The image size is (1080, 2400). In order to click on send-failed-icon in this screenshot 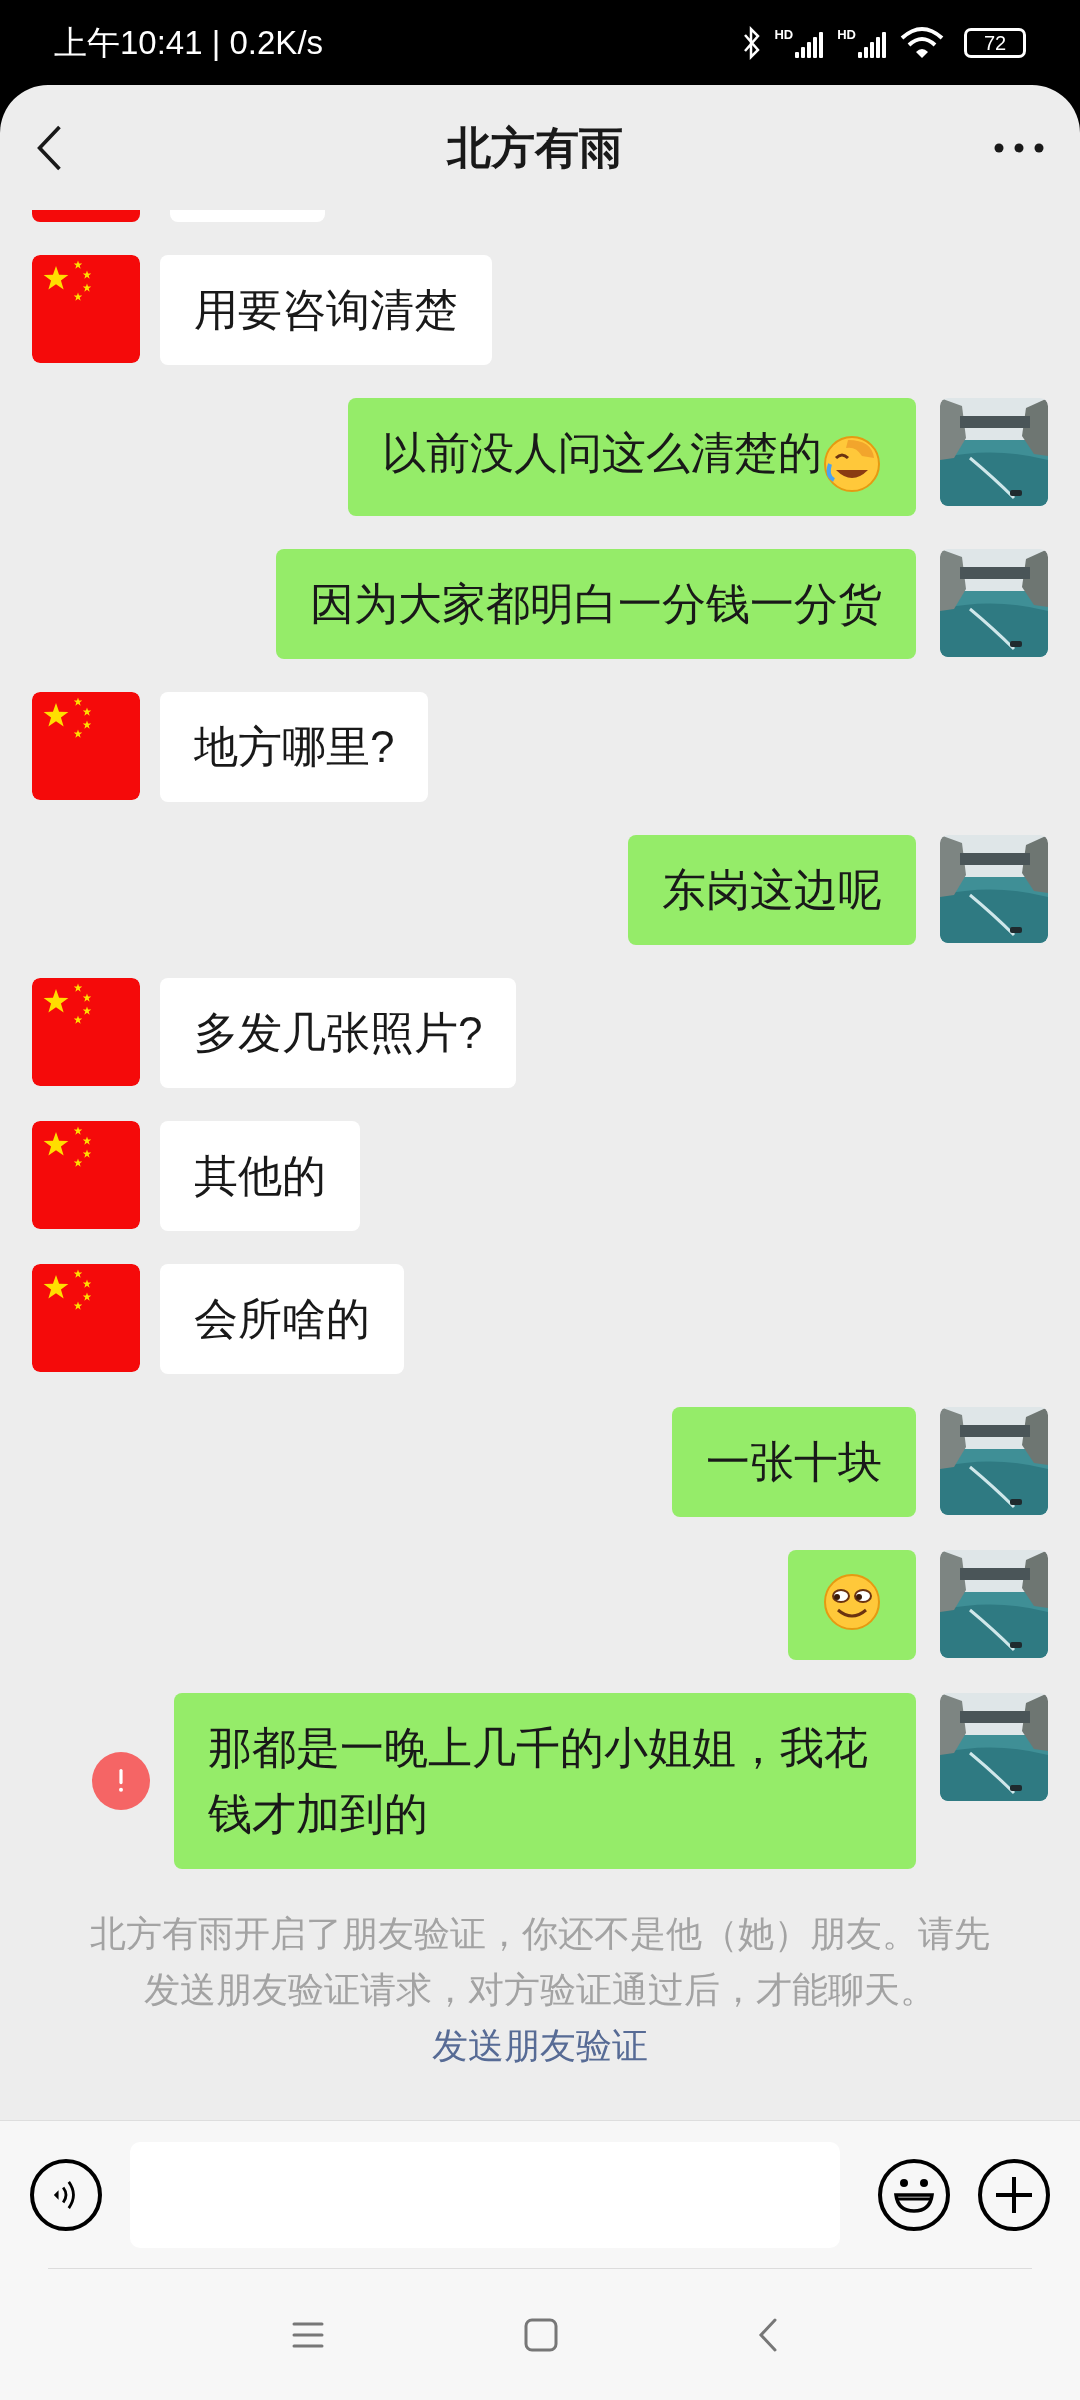, I will do `click(121, 1780)`.